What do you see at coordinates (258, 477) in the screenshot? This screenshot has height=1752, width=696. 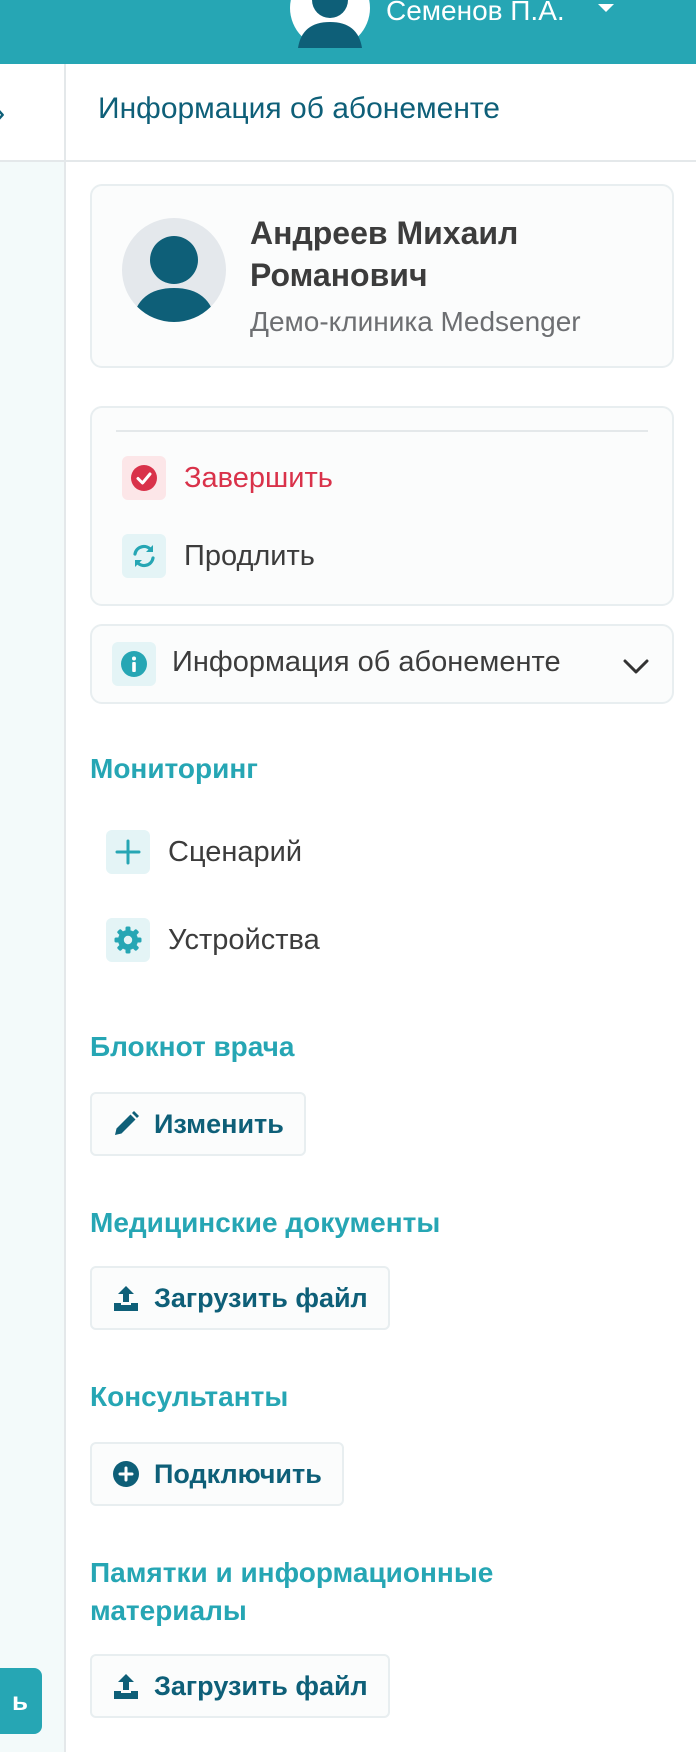 I see `finish-label: Завершить` at bounding box center [258, 477].